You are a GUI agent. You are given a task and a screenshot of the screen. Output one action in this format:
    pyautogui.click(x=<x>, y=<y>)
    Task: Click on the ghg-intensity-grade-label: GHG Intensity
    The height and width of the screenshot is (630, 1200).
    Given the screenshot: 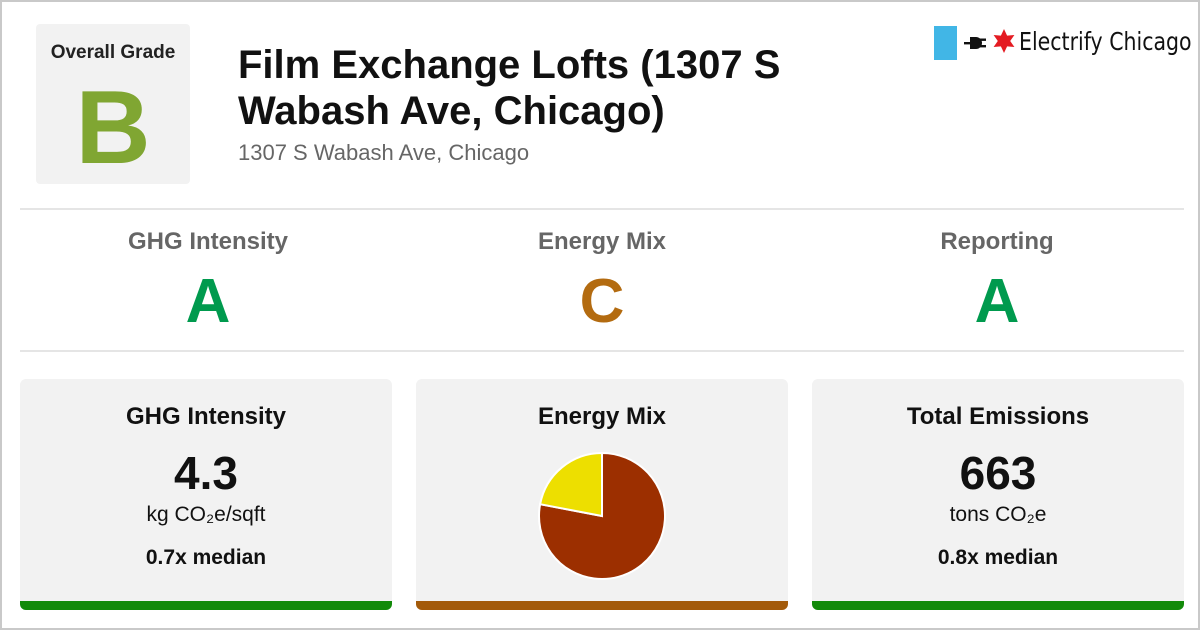 What is the action you would take?
    pyautogui.click(x=208, y=241)
    